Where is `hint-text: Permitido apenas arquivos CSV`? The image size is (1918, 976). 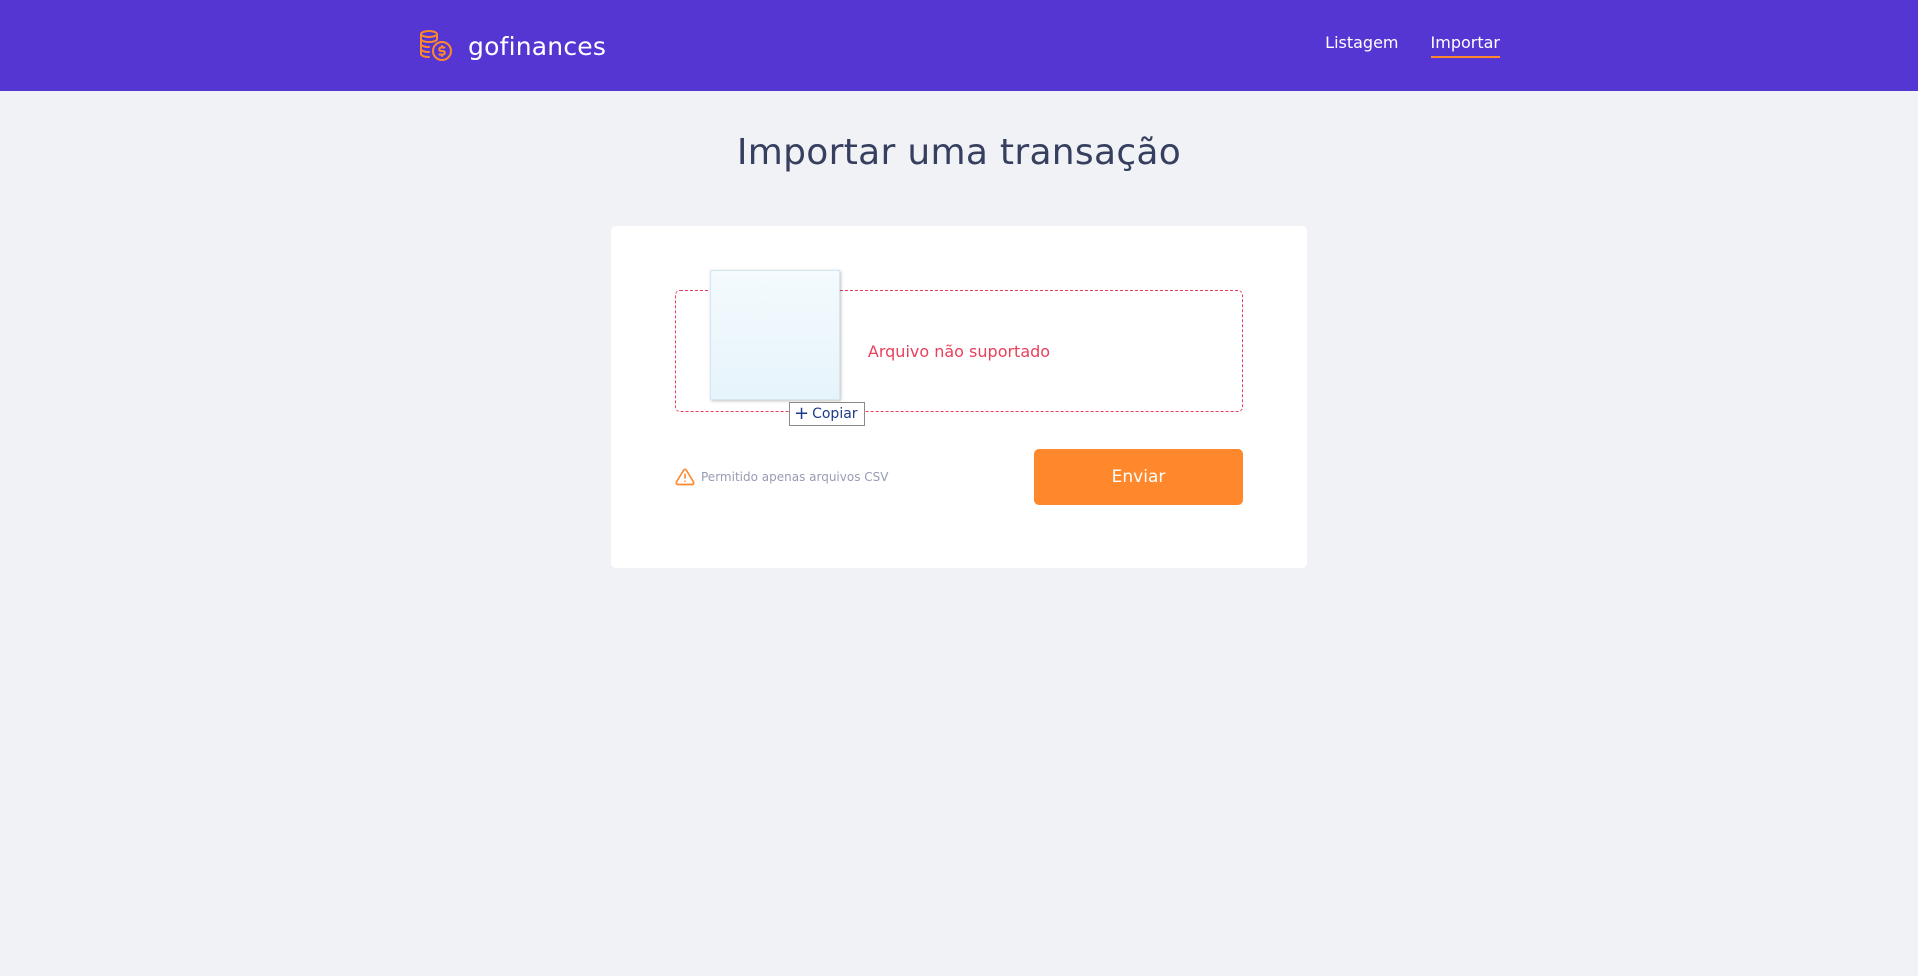
hint-text: Permitido apenas arquivos CSV is located at coordinates (795, 477).